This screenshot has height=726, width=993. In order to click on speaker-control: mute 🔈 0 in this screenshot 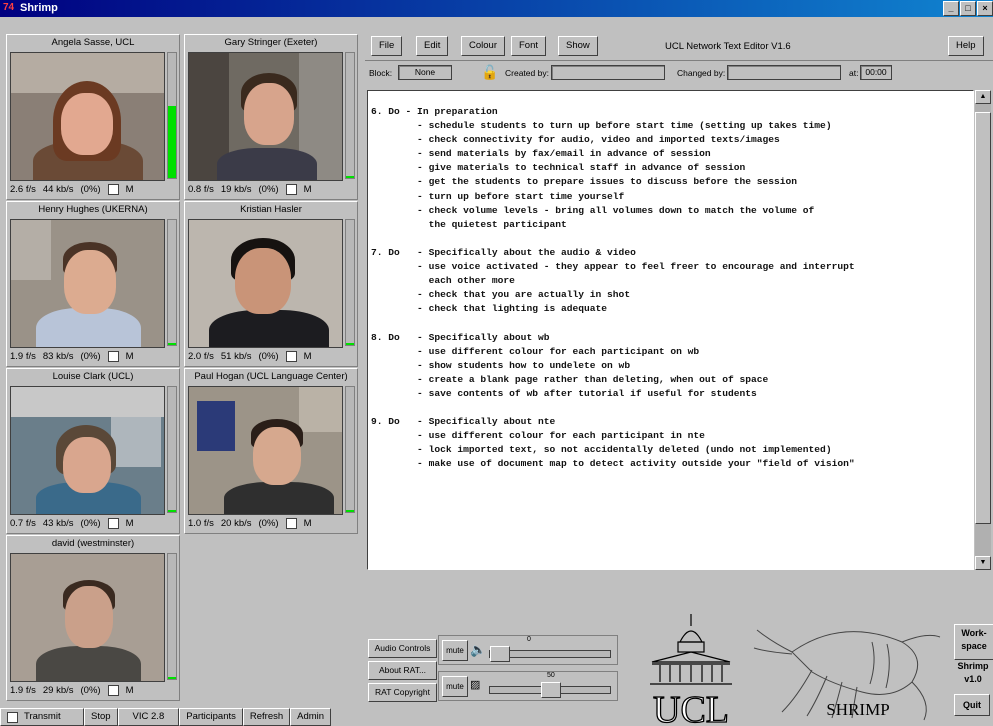, I will do `click(528, 650)`.